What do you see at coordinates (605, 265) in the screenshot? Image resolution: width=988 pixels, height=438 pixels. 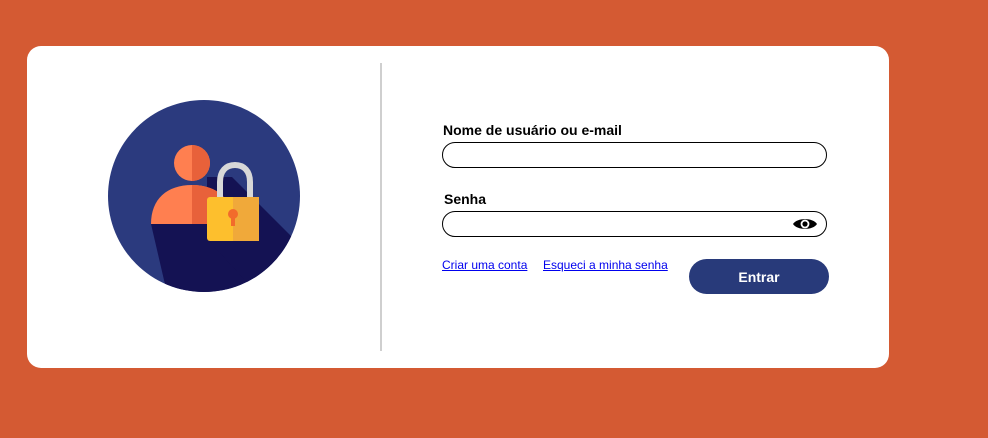 I see `forgot-password-link: Esqueci a minha senha` at bounding box center [605, 265].